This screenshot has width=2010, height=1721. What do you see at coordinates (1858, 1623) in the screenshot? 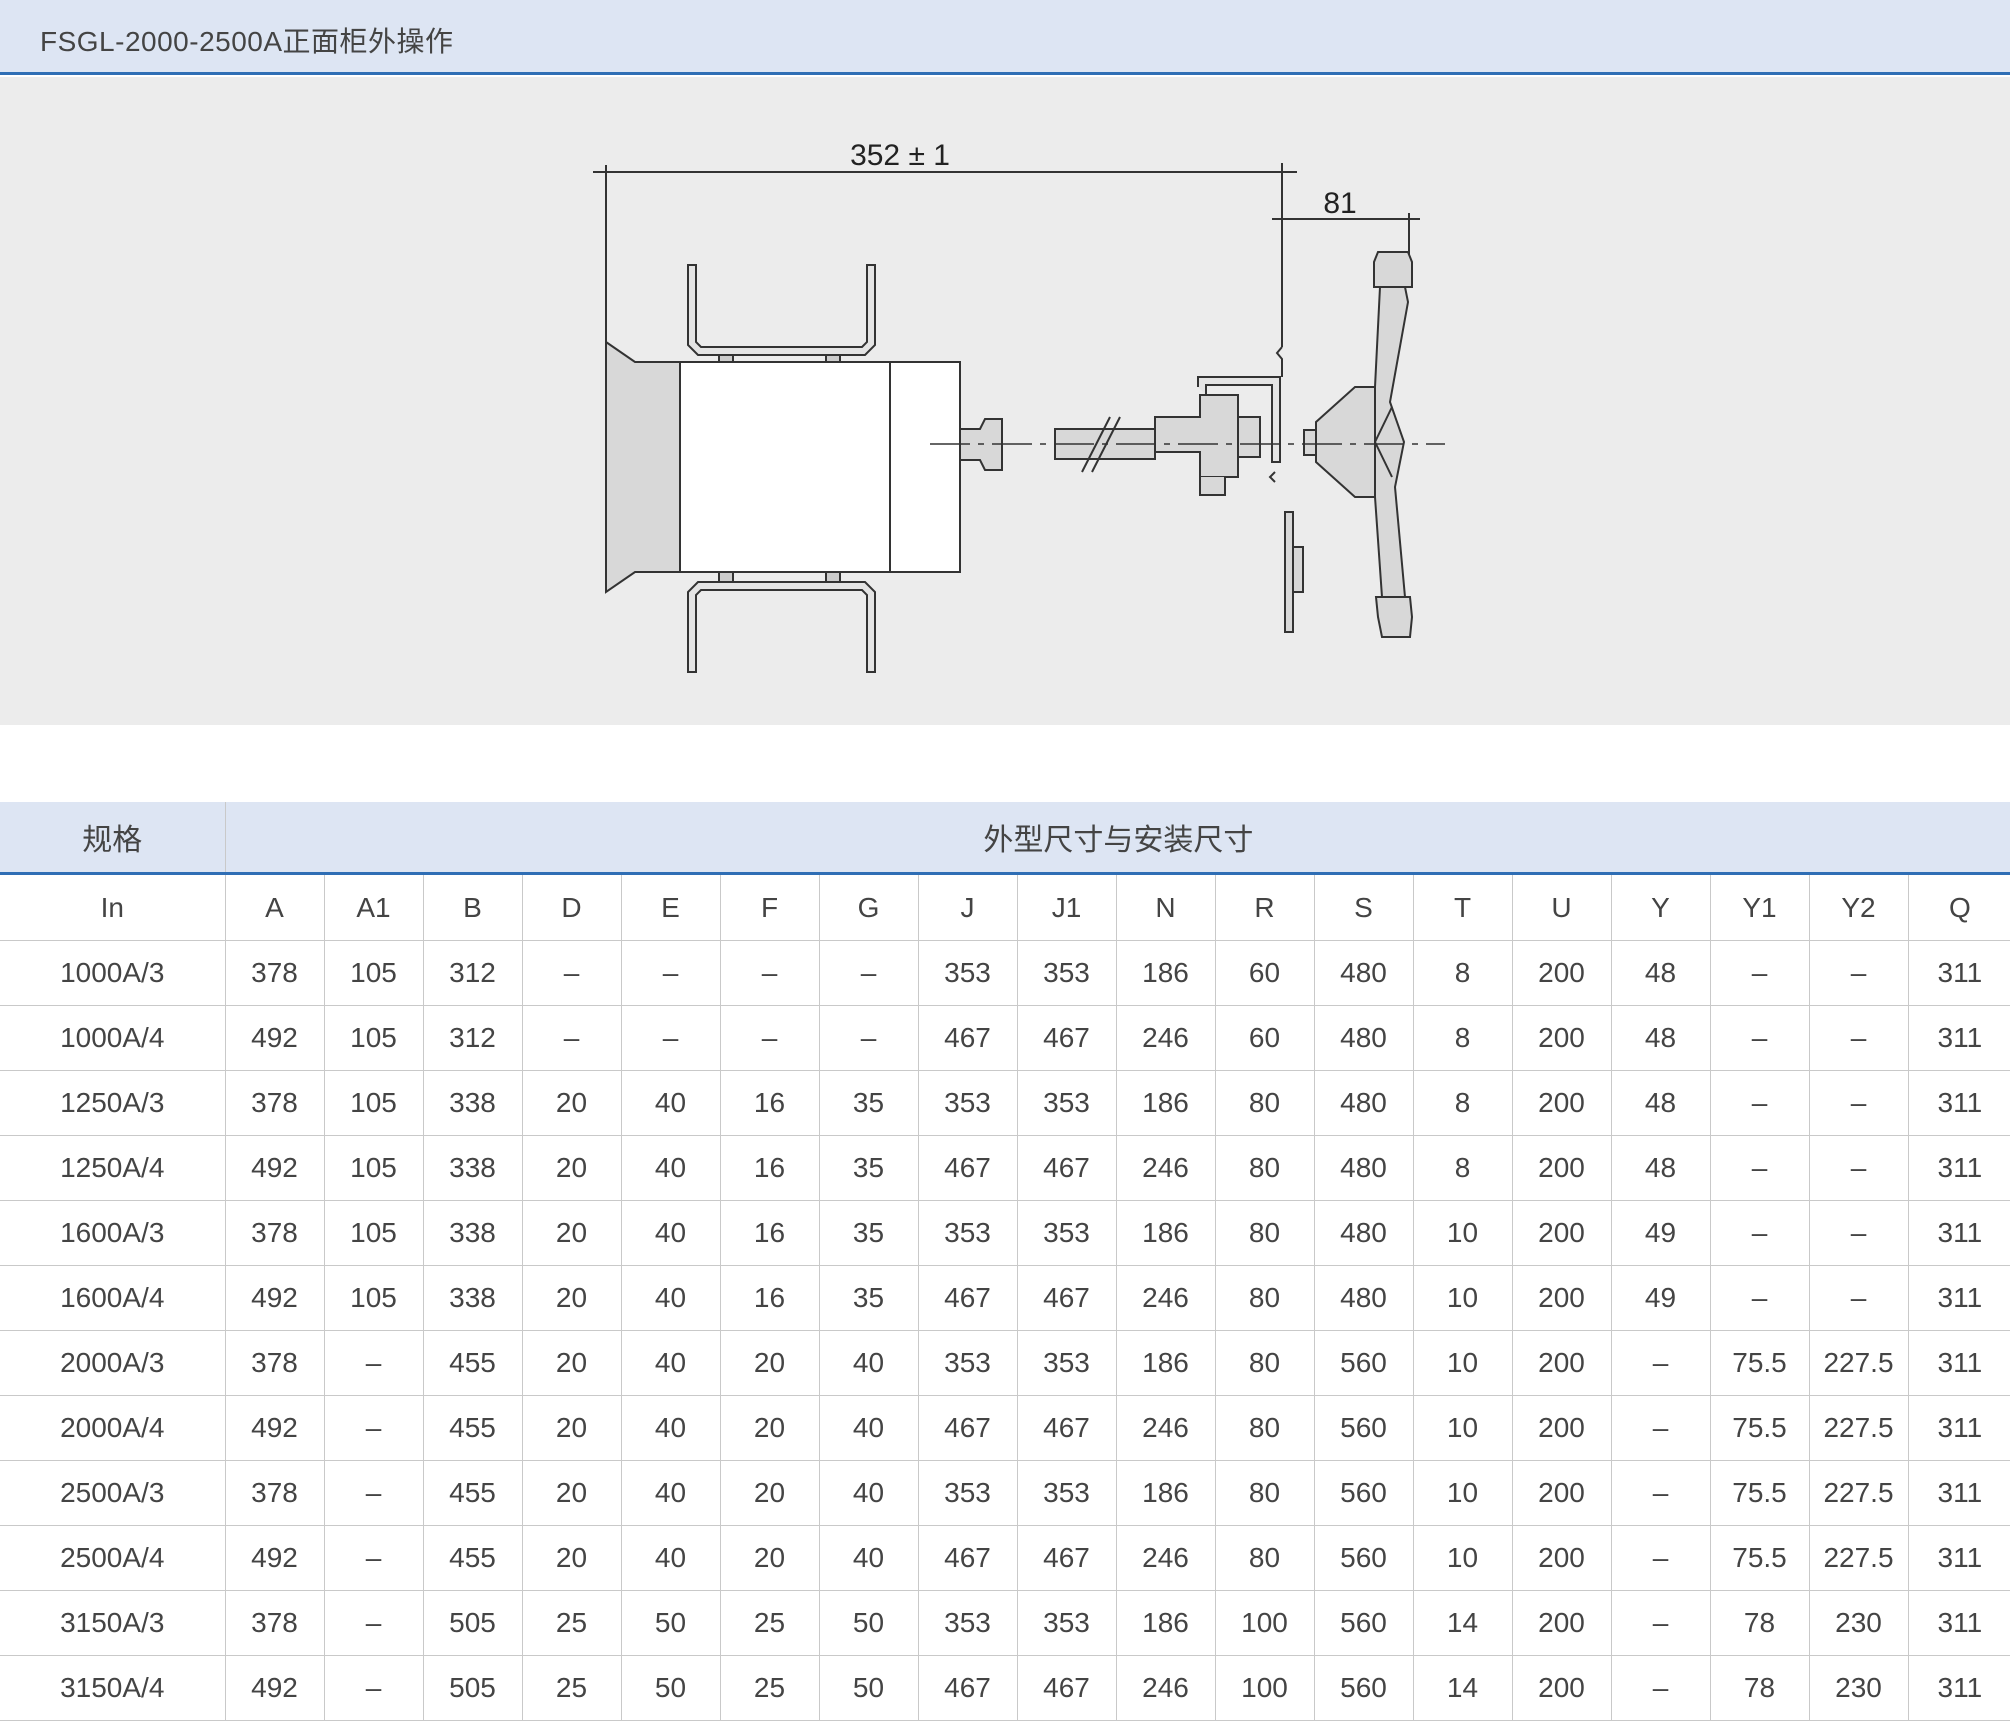
I see `table-cell: 230` at bounding box center [1858, 1623].